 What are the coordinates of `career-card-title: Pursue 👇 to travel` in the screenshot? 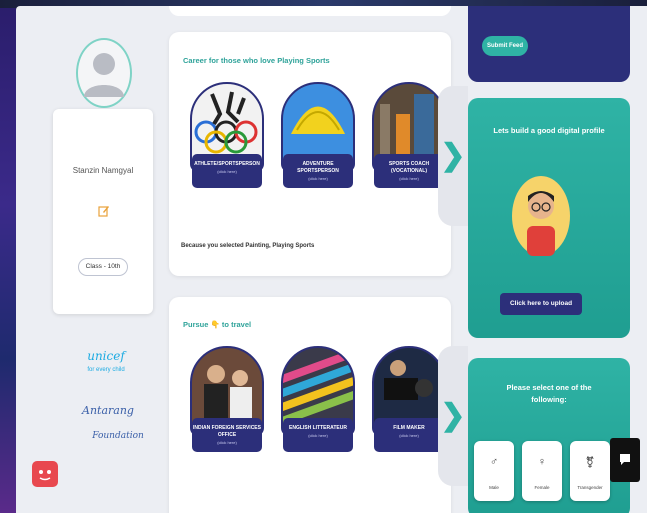 It's located at (217, 324).